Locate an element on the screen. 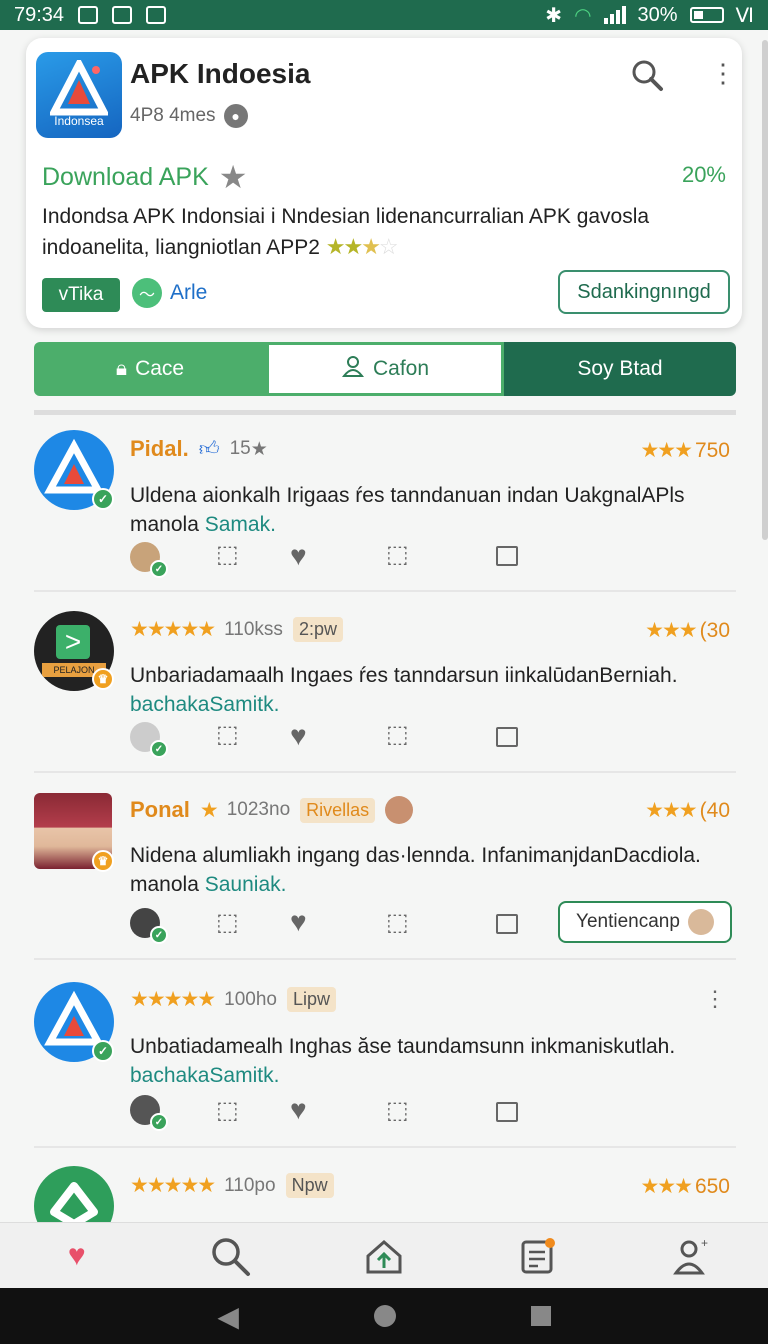 This screenshot has height=1344, width=768. time-pill: Lipw is located at coordinates (311, 999).